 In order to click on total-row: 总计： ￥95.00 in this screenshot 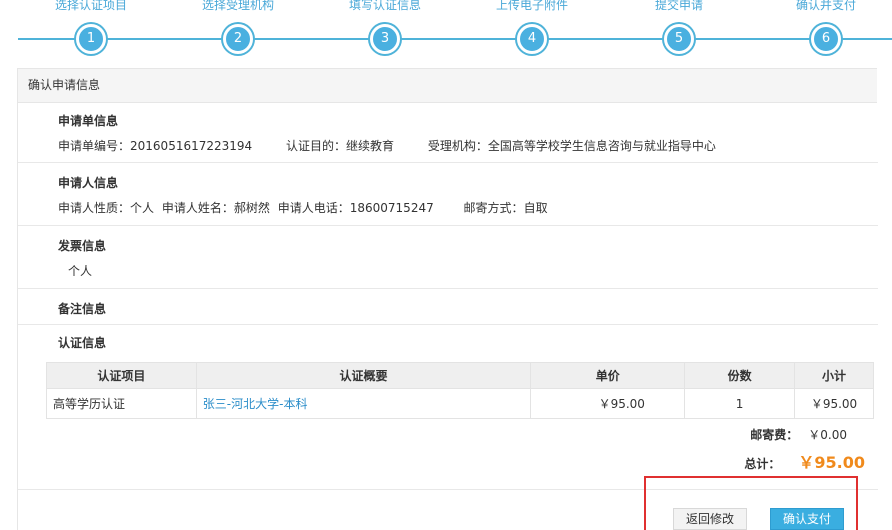, I will do `click(804, 461)`.